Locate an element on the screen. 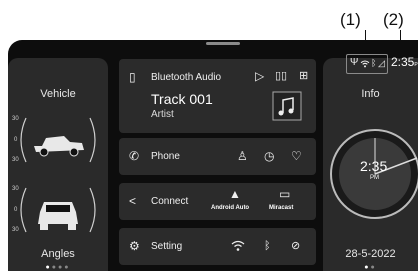 The image size is (418, 271). wifi-status-icon is located at coordinates (365, 64).